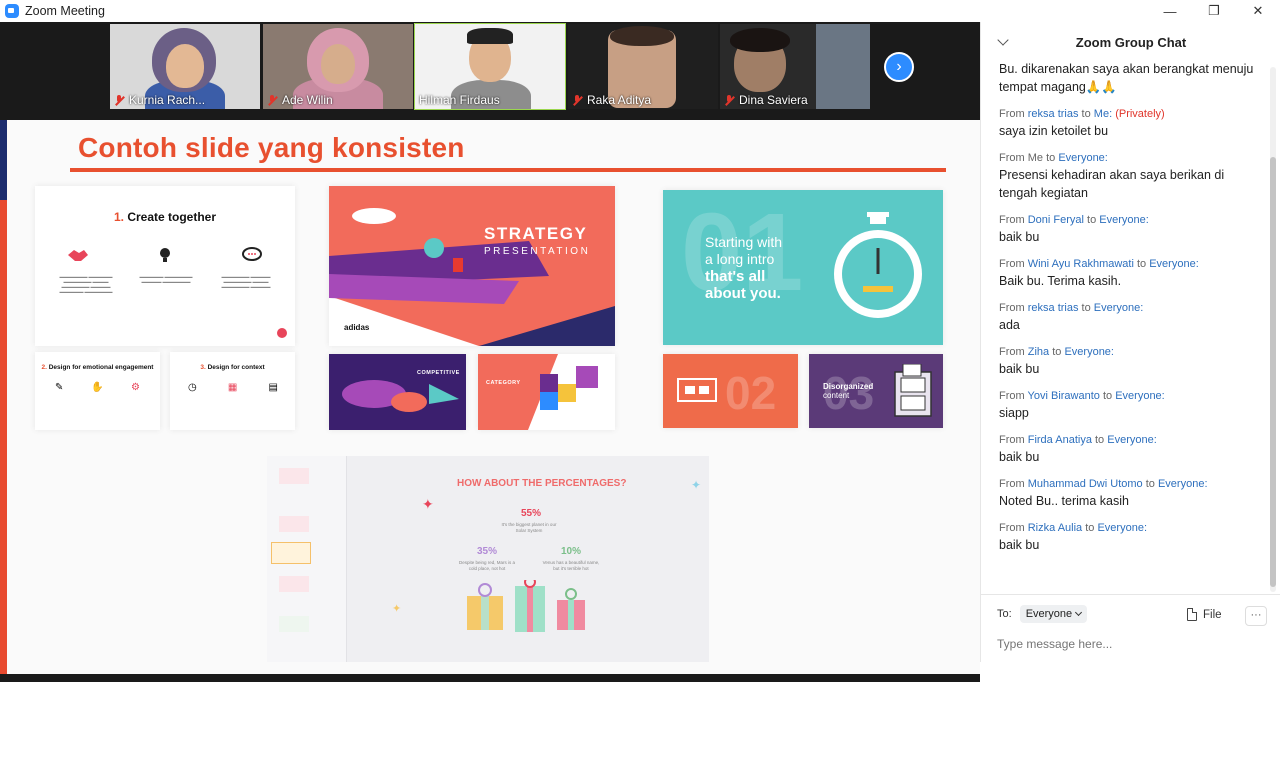 The height and width of the screenshot is (773, 1280). What do you see at coordinates (1129, 352) in the screenshot?
I see `chat-message-meta: From Ziha to Everyone:` at bounding box center [1129, 352].